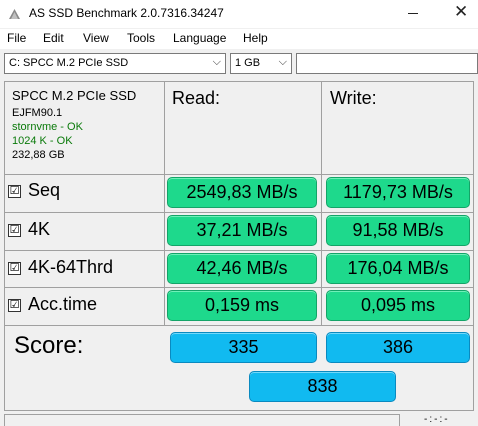 Image resolution: width=478 pixels, height=426 pixels. What do you see at coordinates (255, 38) in the screenshot?
I see `menu-help: Help` at bounding box center [255, 38].